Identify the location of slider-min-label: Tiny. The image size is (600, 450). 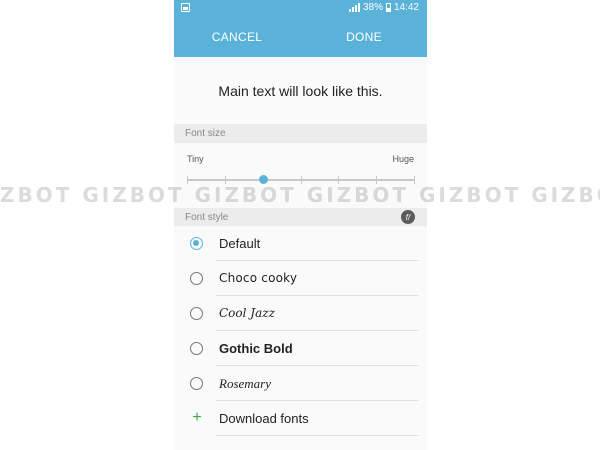
(195, 159).